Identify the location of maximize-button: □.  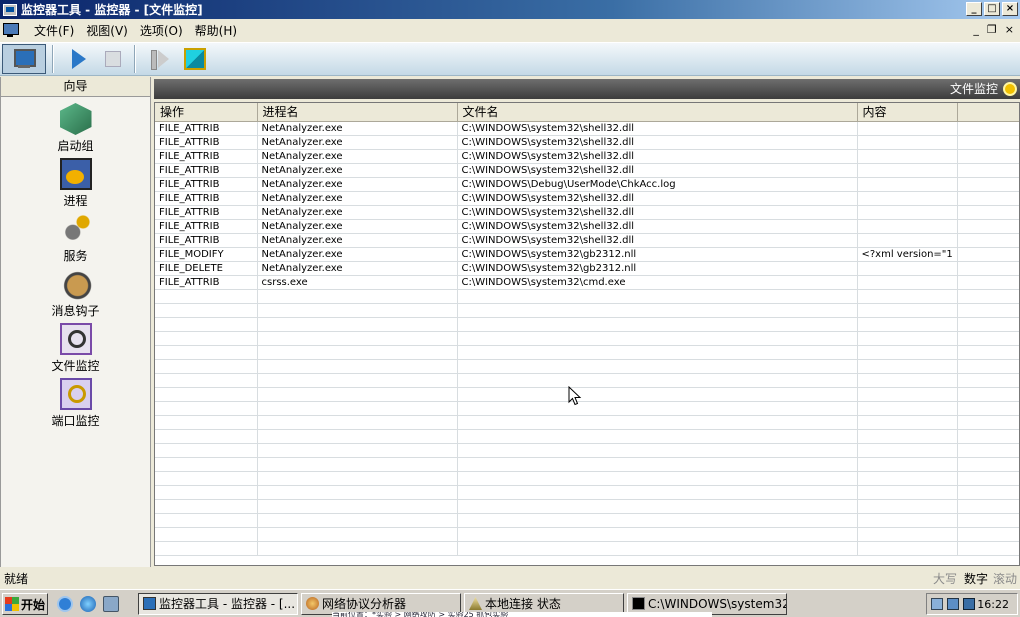
(992, 9).